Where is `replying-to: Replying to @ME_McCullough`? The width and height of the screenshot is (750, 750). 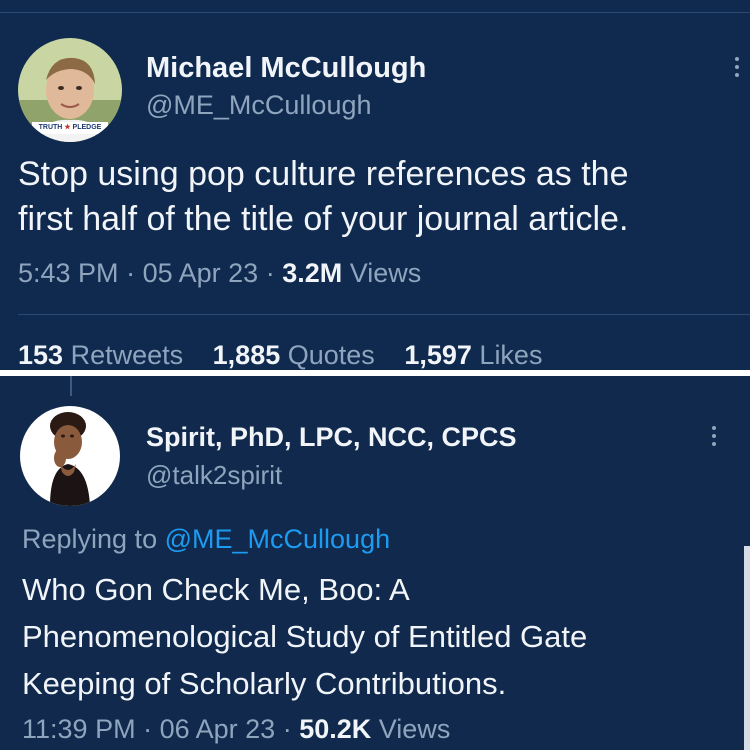
replying-to: Replying to @ME_McCullough is located at coordinates (206, 539).